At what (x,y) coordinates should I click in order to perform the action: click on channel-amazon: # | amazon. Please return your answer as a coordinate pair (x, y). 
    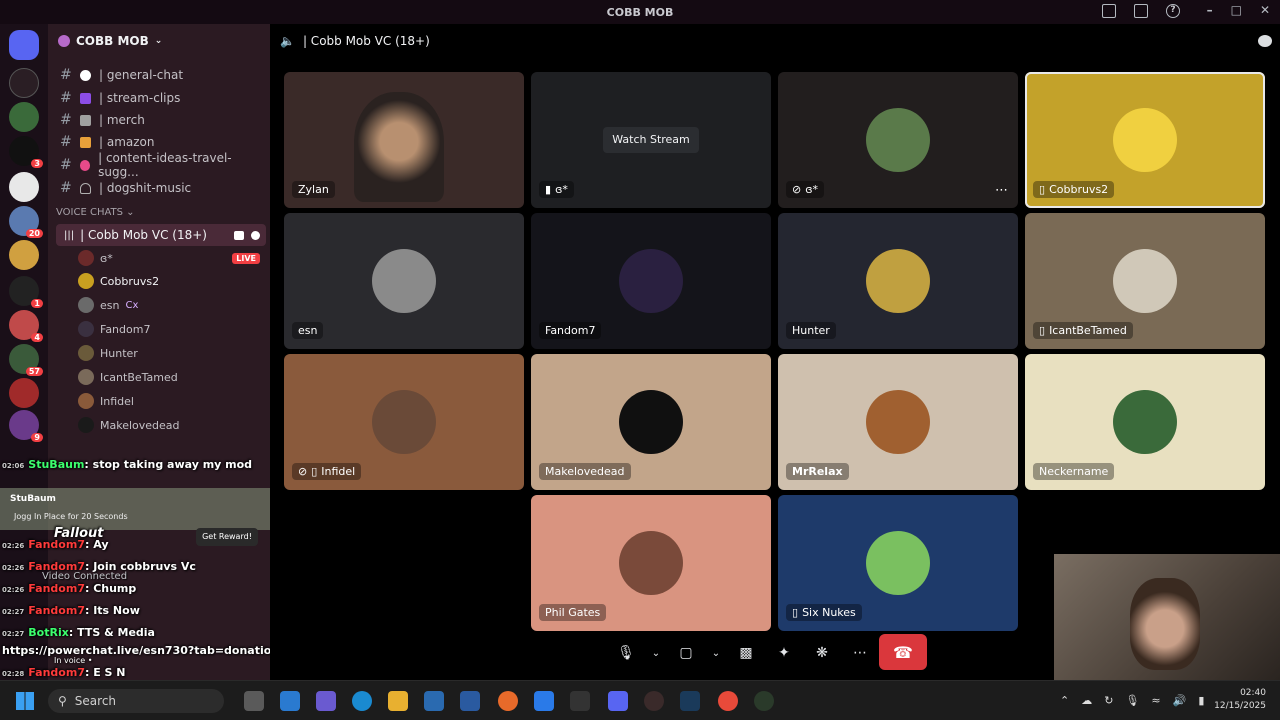
    Looking at the image, I should click on (159, 142).